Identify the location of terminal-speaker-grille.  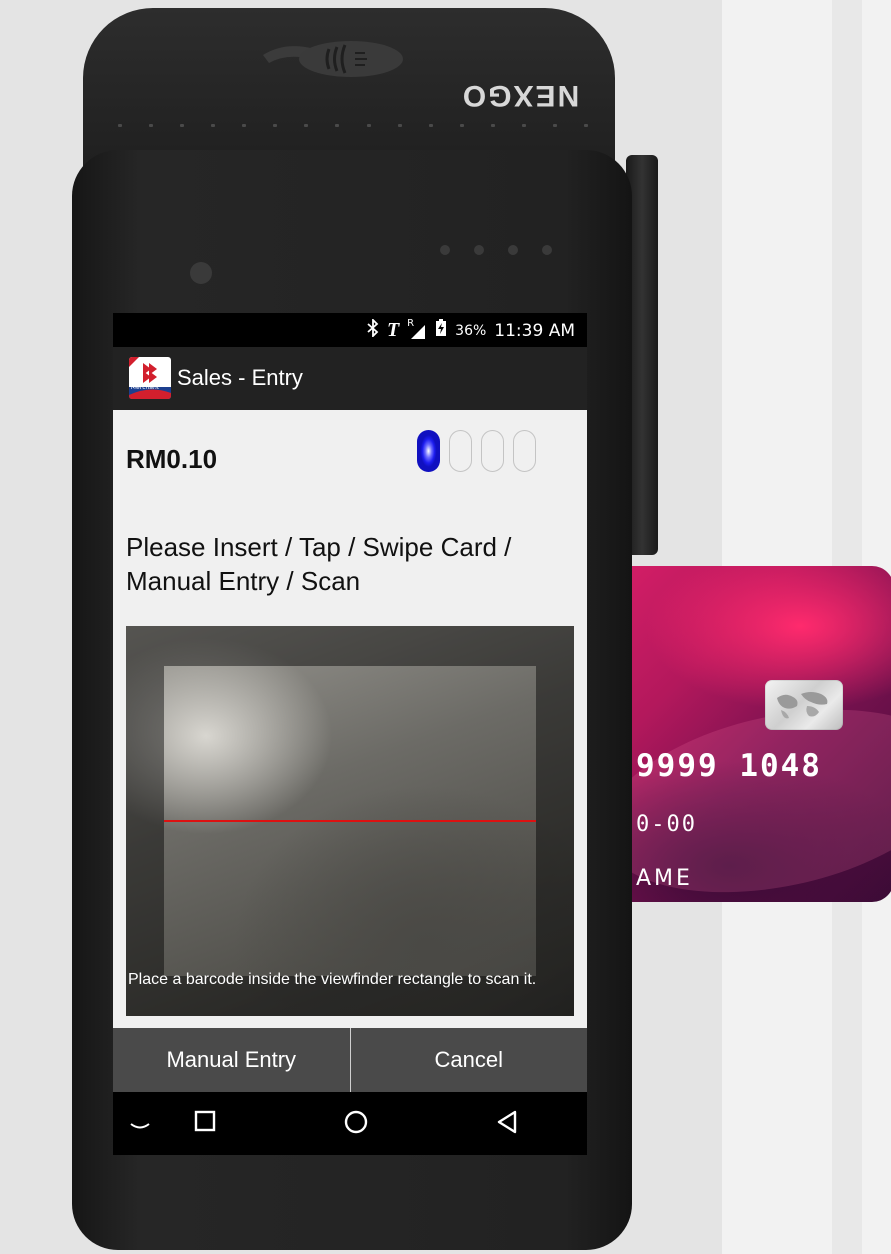
(353, 127).